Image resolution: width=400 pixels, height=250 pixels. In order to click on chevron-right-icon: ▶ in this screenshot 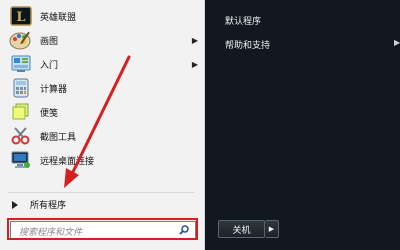, I will do `click(271, 229)`.